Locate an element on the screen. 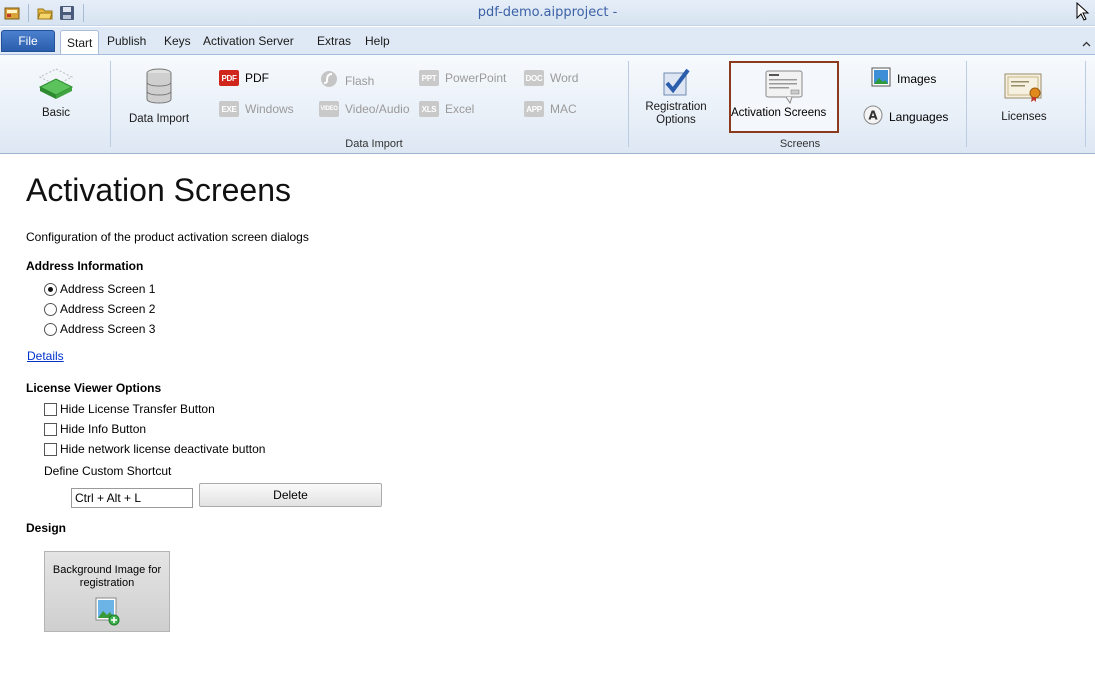 The width and height of the screenshot is (1095, 673). pdf-label: PDF is located at coordinates (257, 78).